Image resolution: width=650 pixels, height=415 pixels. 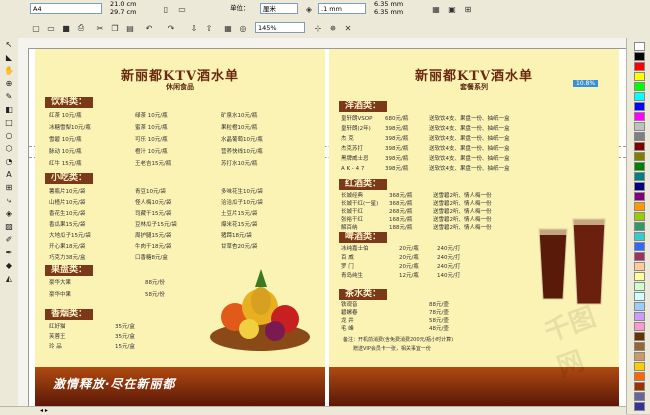 What do you see at coordinates (166, 9) in the screenshot?
I see `portrait-icon: ▯` at bounding box center [166, 9].